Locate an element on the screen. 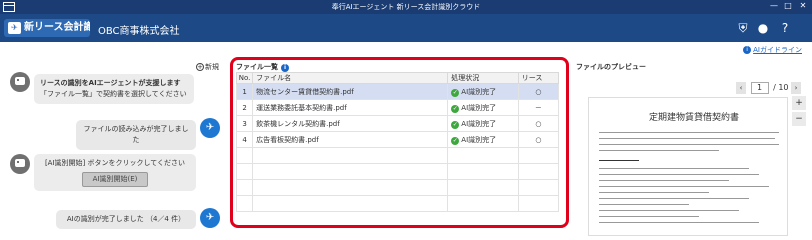  page-navigator: ‹ 1 / 10 › is located at coordinates (769, 88).